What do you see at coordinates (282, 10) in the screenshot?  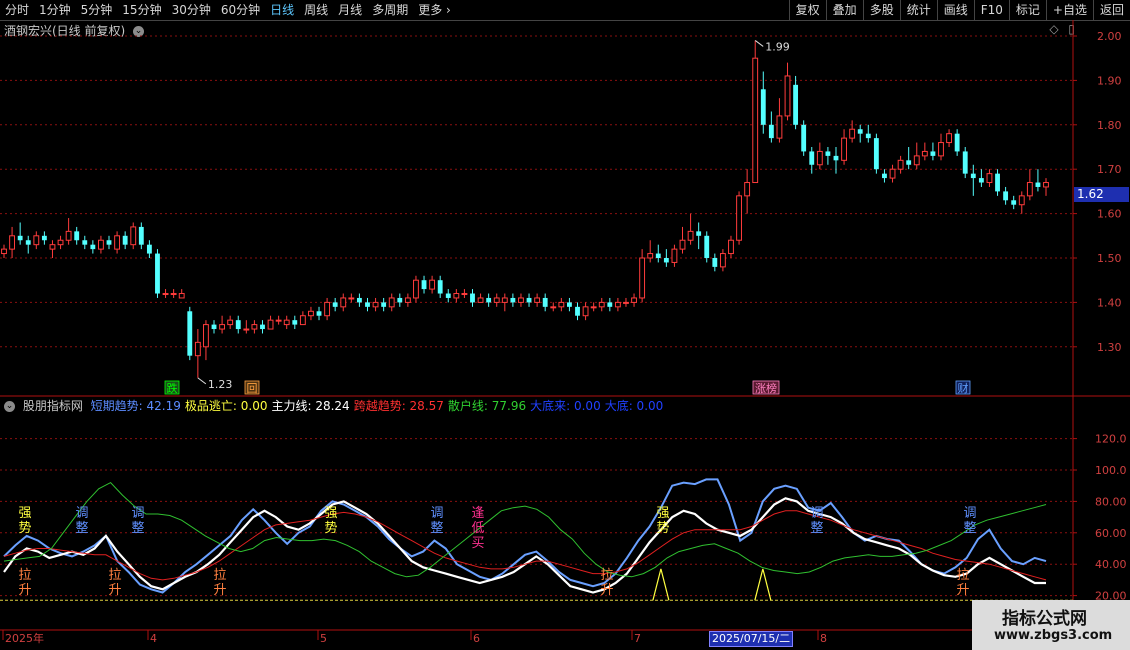 I see `period-tab-6: 日线` at bounding box center [282, 10].